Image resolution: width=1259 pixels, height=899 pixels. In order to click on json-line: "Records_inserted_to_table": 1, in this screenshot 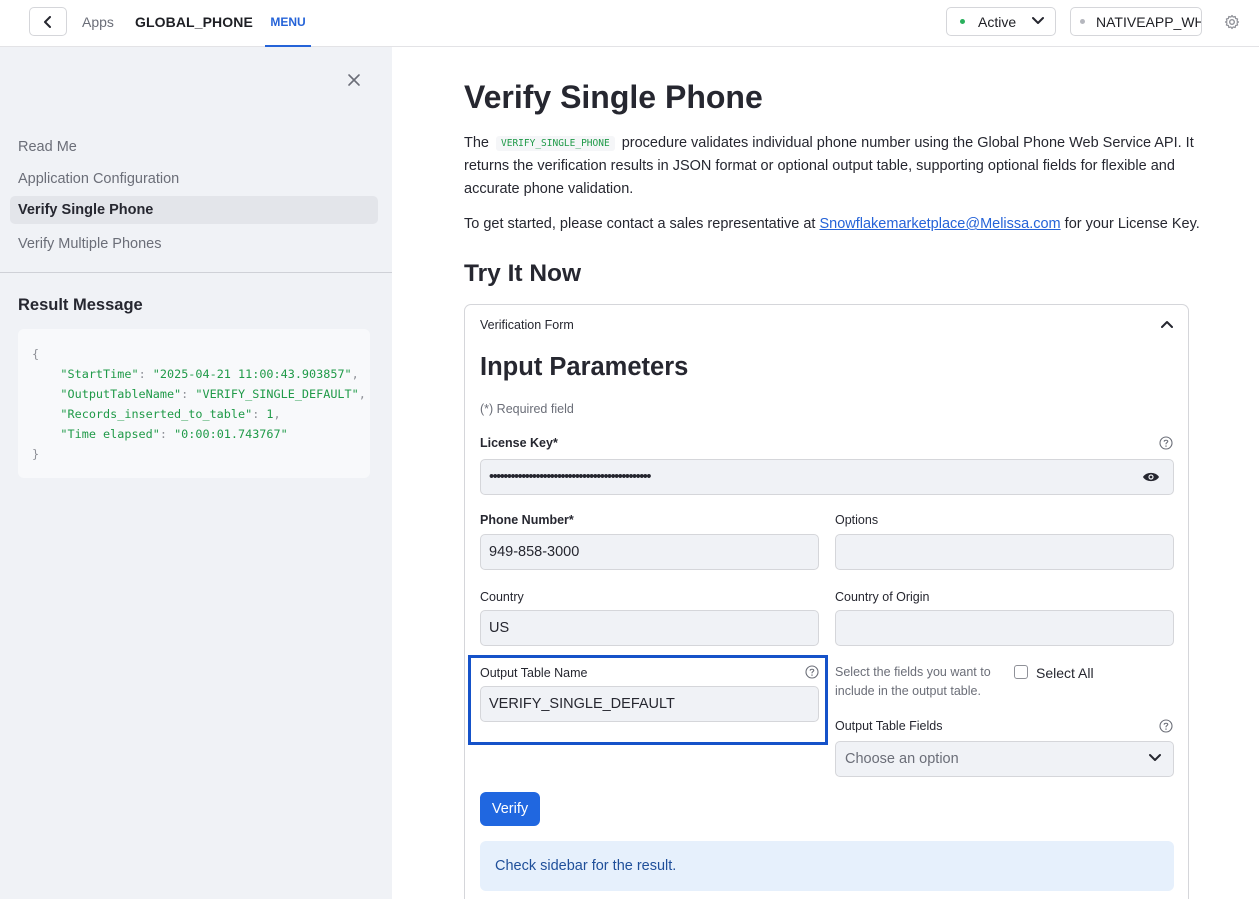, I will do `click(170, 414)`.